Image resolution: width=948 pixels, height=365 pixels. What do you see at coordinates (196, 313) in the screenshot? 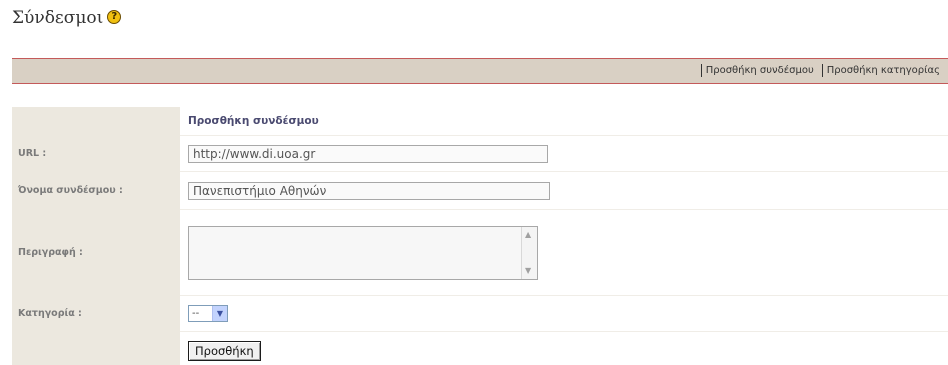
I see `category-selected-value: --` at bounding box center [196, 313].